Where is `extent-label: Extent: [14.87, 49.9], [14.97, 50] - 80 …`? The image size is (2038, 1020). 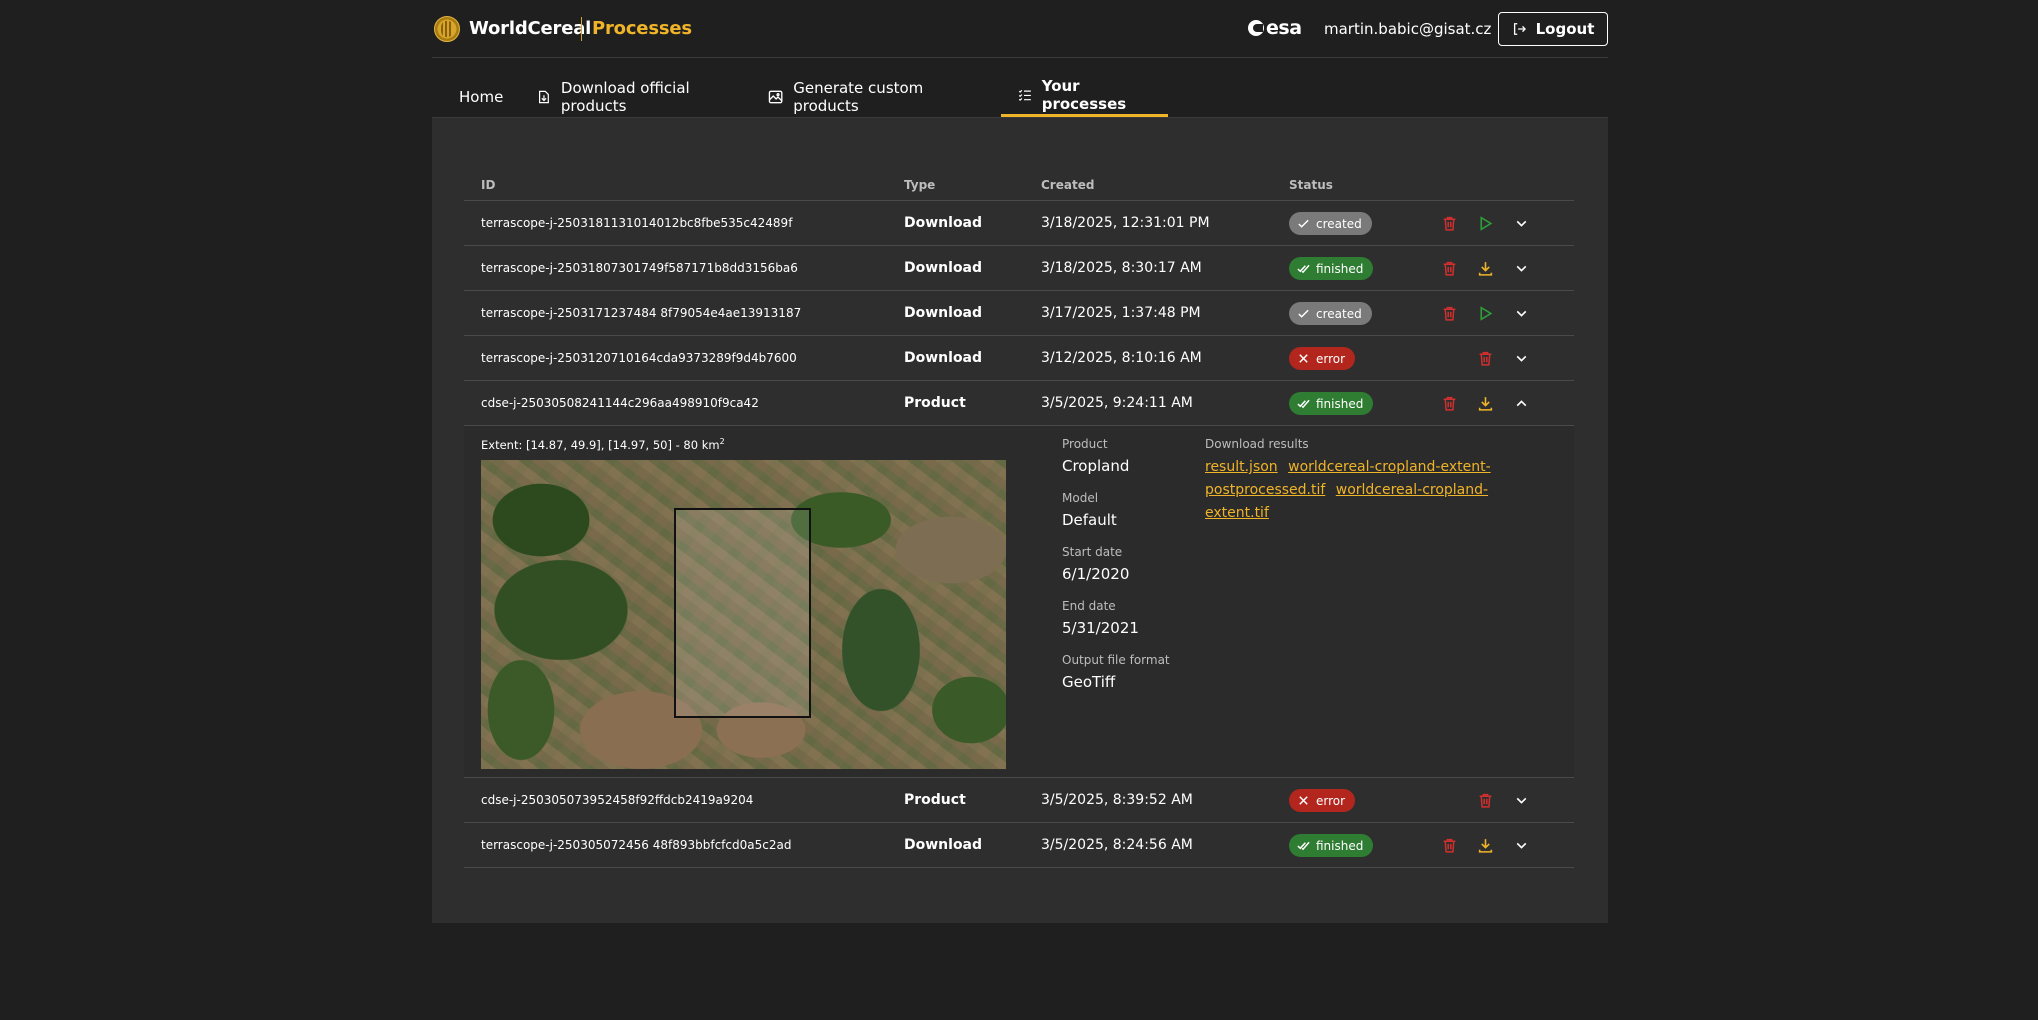 extent-label: Extent: [14.87, 49.9], [14.97, 50] - 80 … is located at coordinates (603, 444).